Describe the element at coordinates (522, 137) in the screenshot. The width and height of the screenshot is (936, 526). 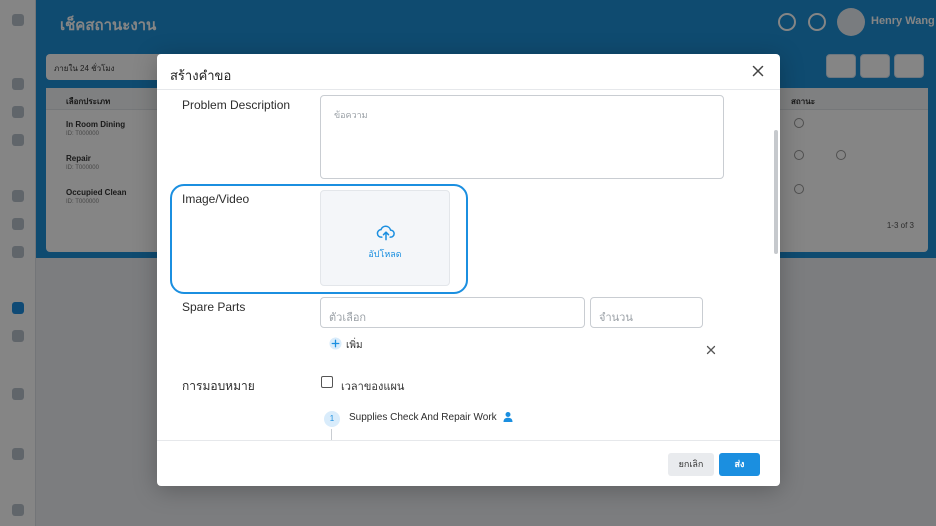
I see `problem-description-input: ข้อความ` at that location.